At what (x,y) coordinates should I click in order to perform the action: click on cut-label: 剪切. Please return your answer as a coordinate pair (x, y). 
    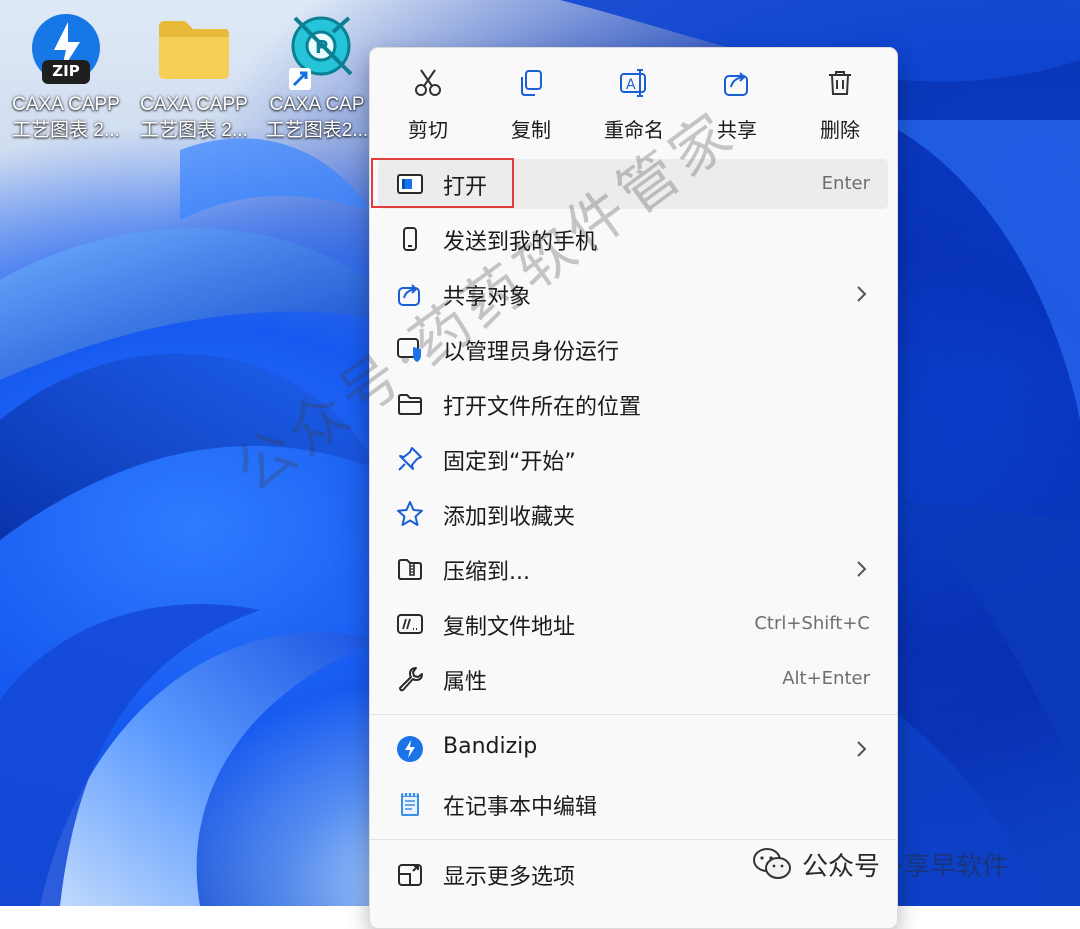
    Looking at the image, I should click on (428, 130).